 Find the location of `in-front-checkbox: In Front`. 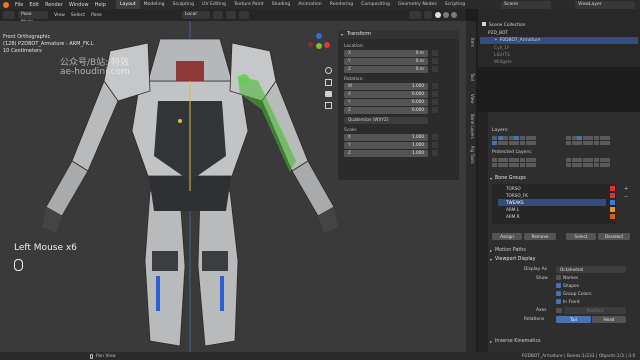

in-front-checkbox: In Front is located at coordinates (568, 302).